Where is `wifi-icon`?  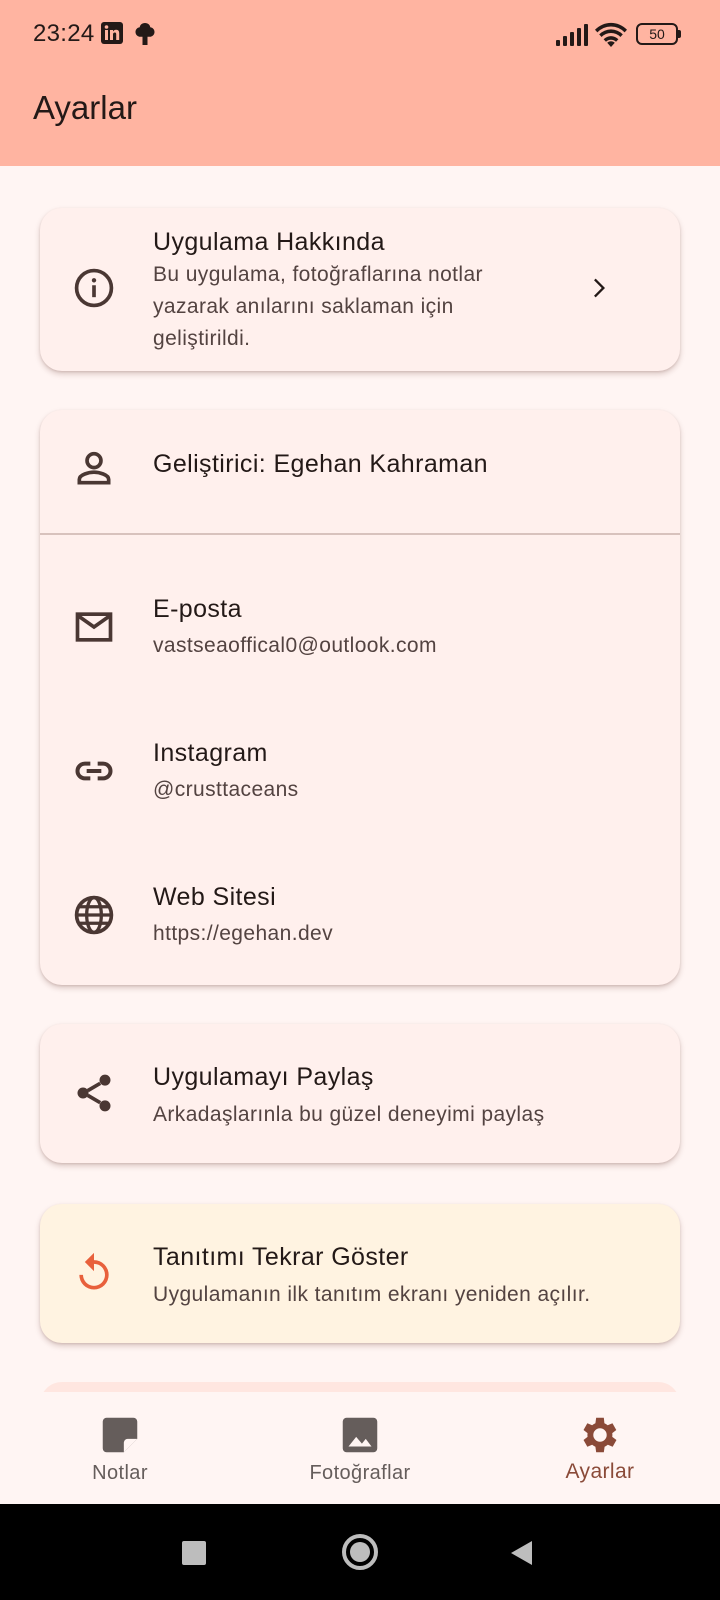
wifi-icon is located at coordinates (611, 34).